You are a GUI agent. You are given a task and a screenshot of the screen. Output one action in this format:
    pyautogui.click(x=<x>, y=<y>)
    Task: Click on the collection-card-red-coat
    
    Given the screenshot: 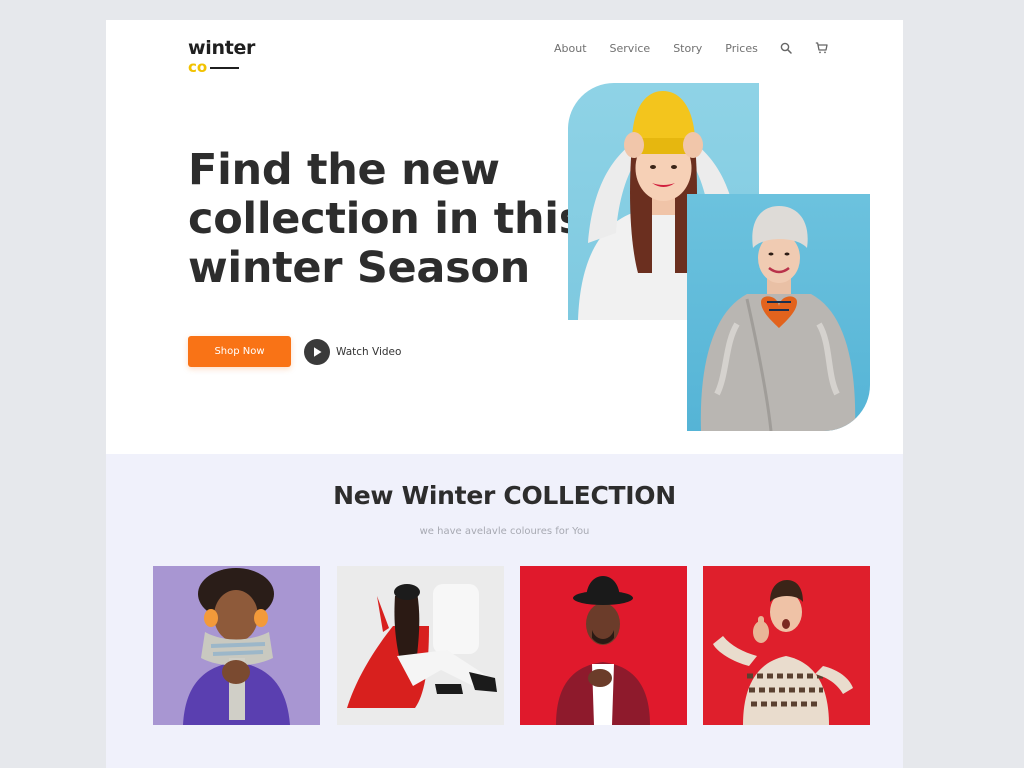 What is the action you would take?
    pyautogui.click(x=420, y=645)
    